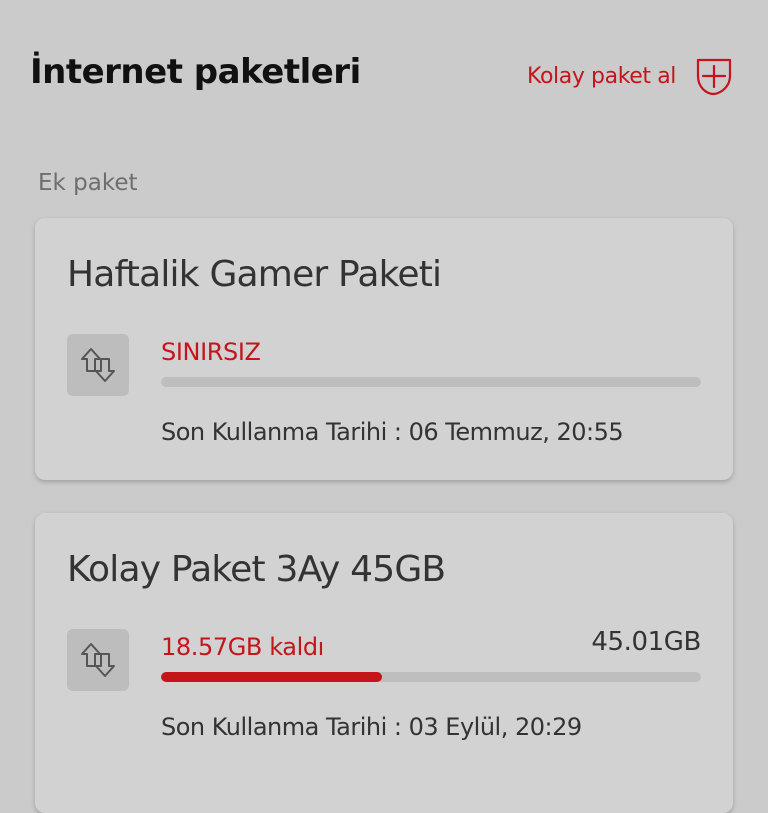  Describe the element at coordinates (272, 677) in the screenshot. I see `usage-bar-fill` at that location.